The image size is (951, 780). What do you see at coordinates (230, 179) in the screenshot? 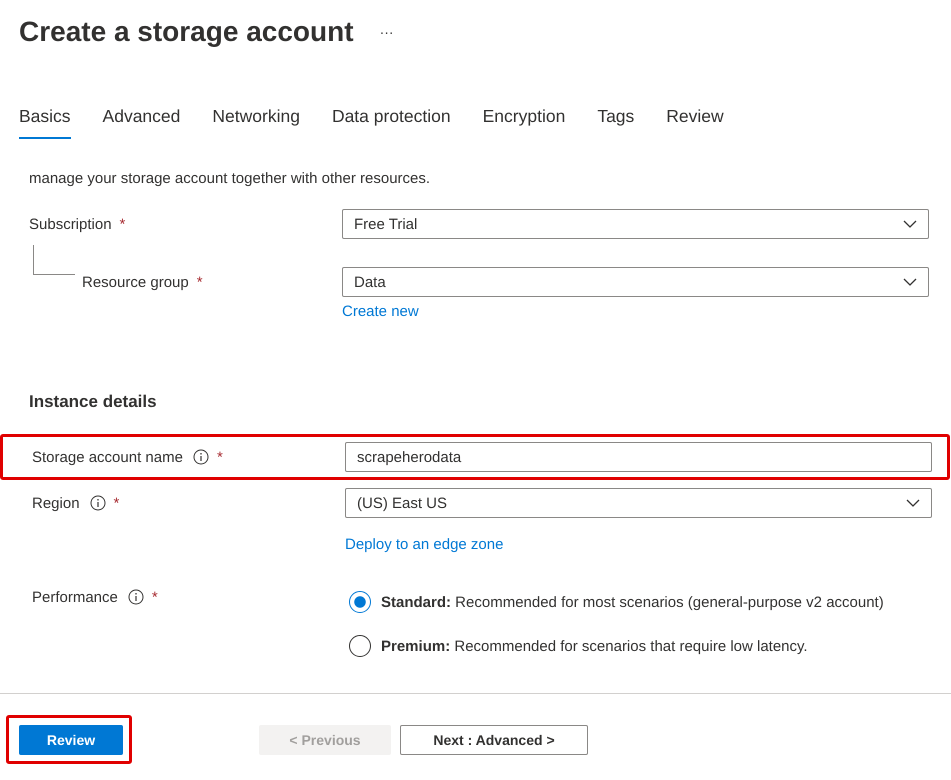
I see `intro-text: manage your storage account together with other resources.` at bounding box center [230, 179].